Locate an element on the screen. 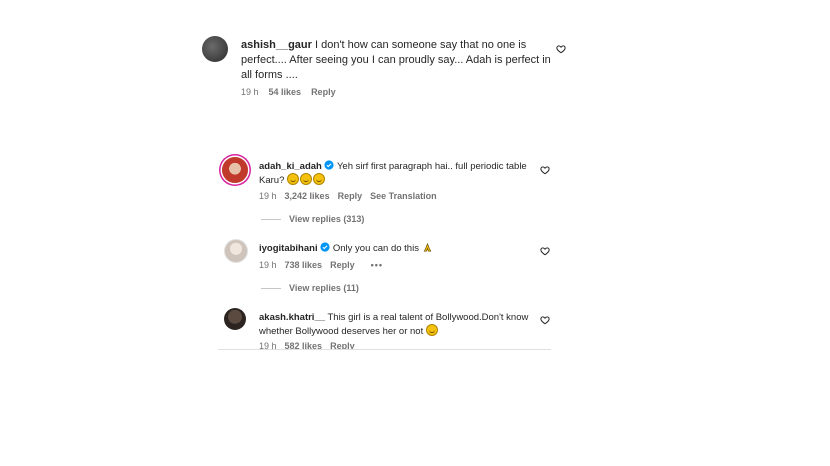  avatar is located at coordinates (235, 319).